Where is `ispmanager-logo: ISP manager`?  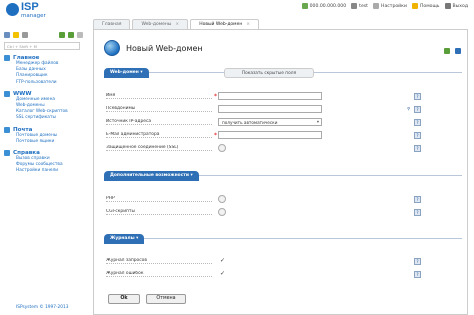 ispmanager-logo: ISP manager is located at coordinates (31, 12).